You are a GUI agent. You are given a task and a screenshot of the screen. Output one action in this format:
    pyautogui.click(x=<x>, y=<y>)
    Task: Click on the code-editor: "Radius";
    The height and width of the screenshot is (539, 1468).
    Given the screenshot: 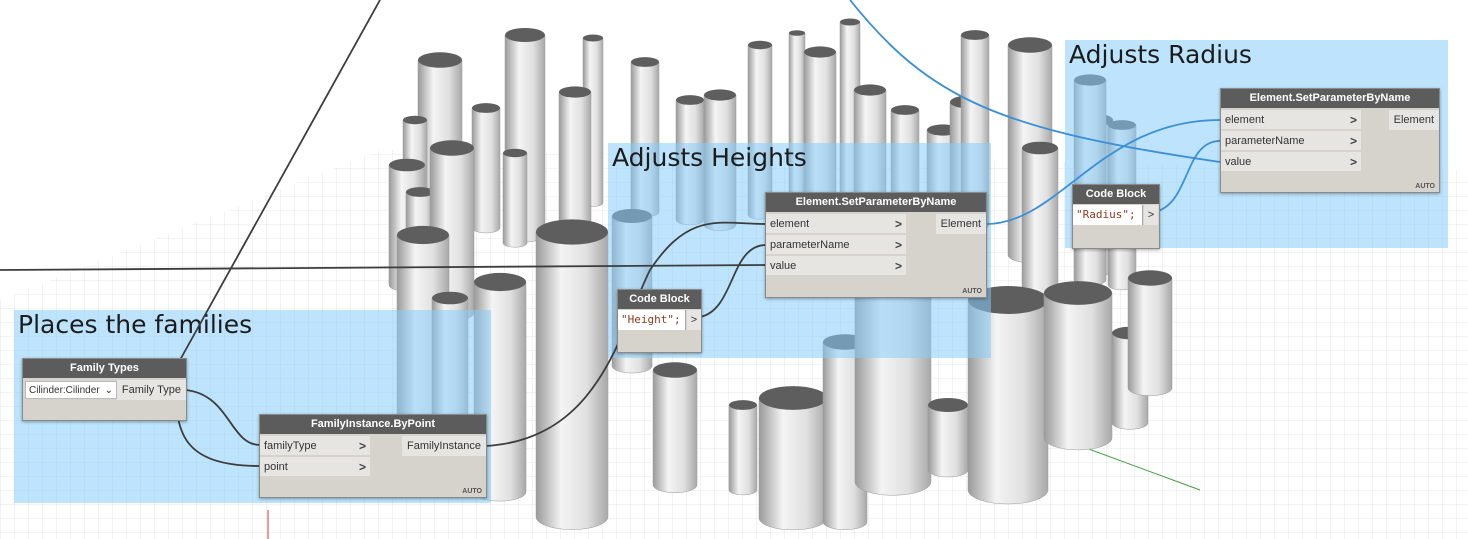 What is the action you would take?
    pyautogui.click(x=1108, y=215)
    